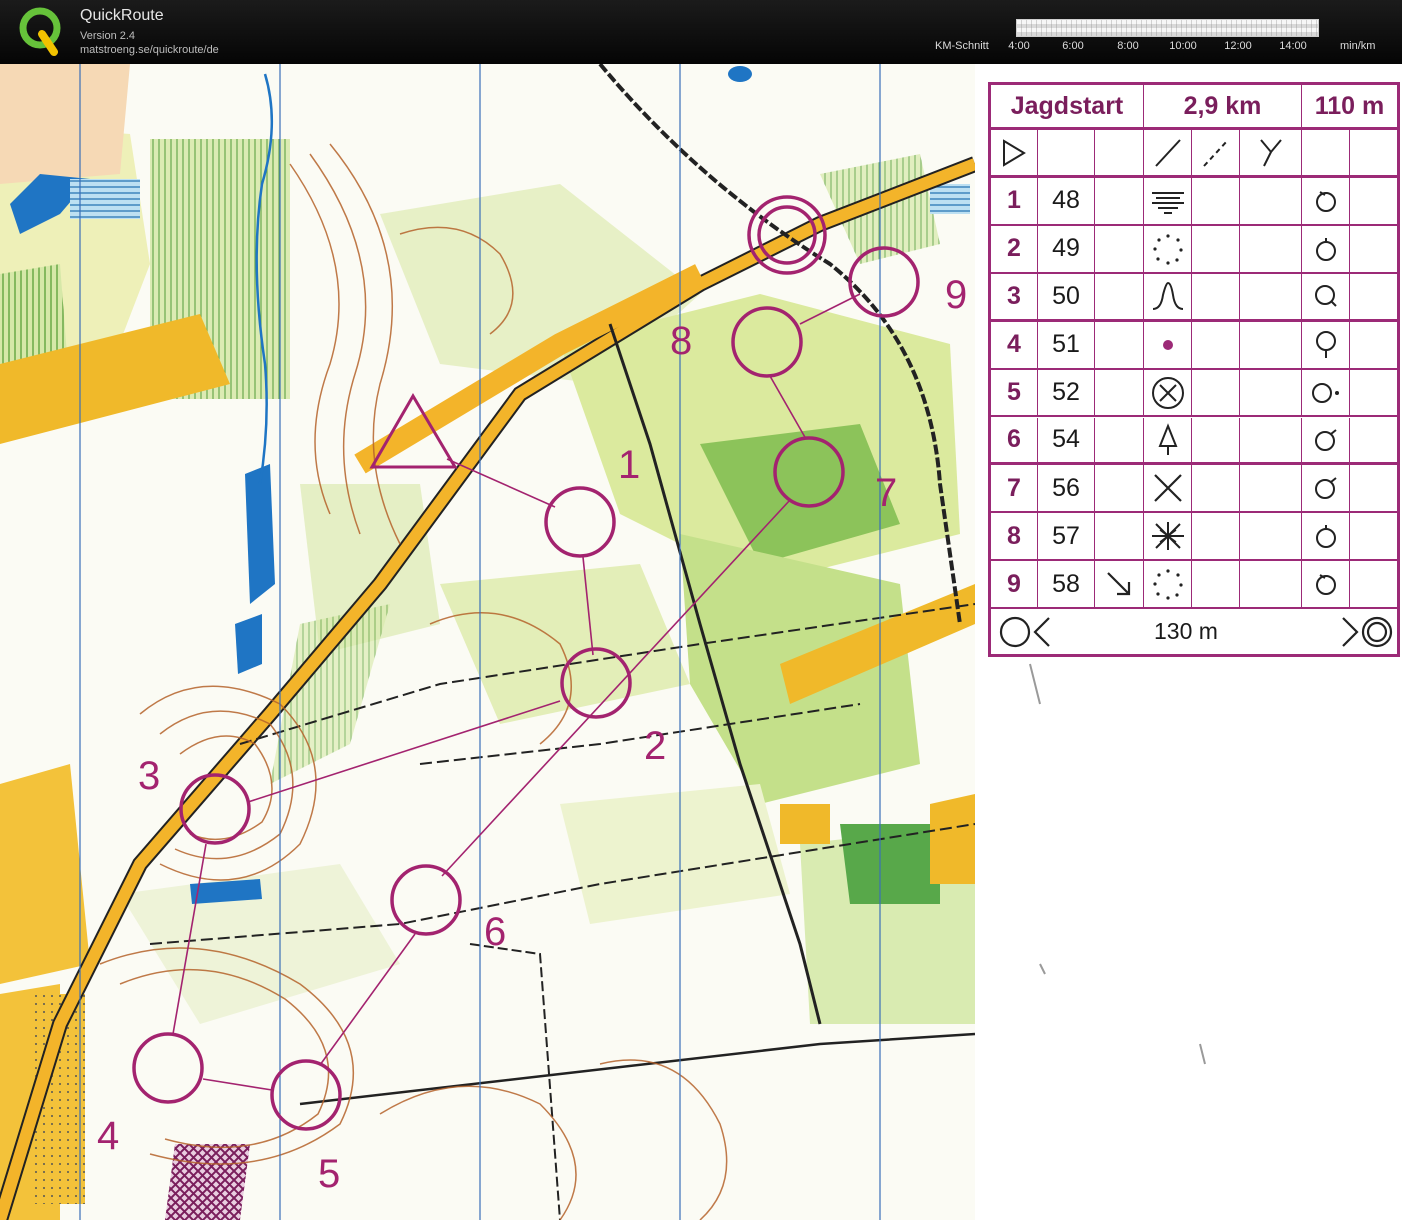 Image resolution: width=1402 pixels, height=1220 pixels. What do you see at coordinates (1128, 46) in the screenshot?
I see `pace-tick: 8:00` at bounding box center [1128, 46].